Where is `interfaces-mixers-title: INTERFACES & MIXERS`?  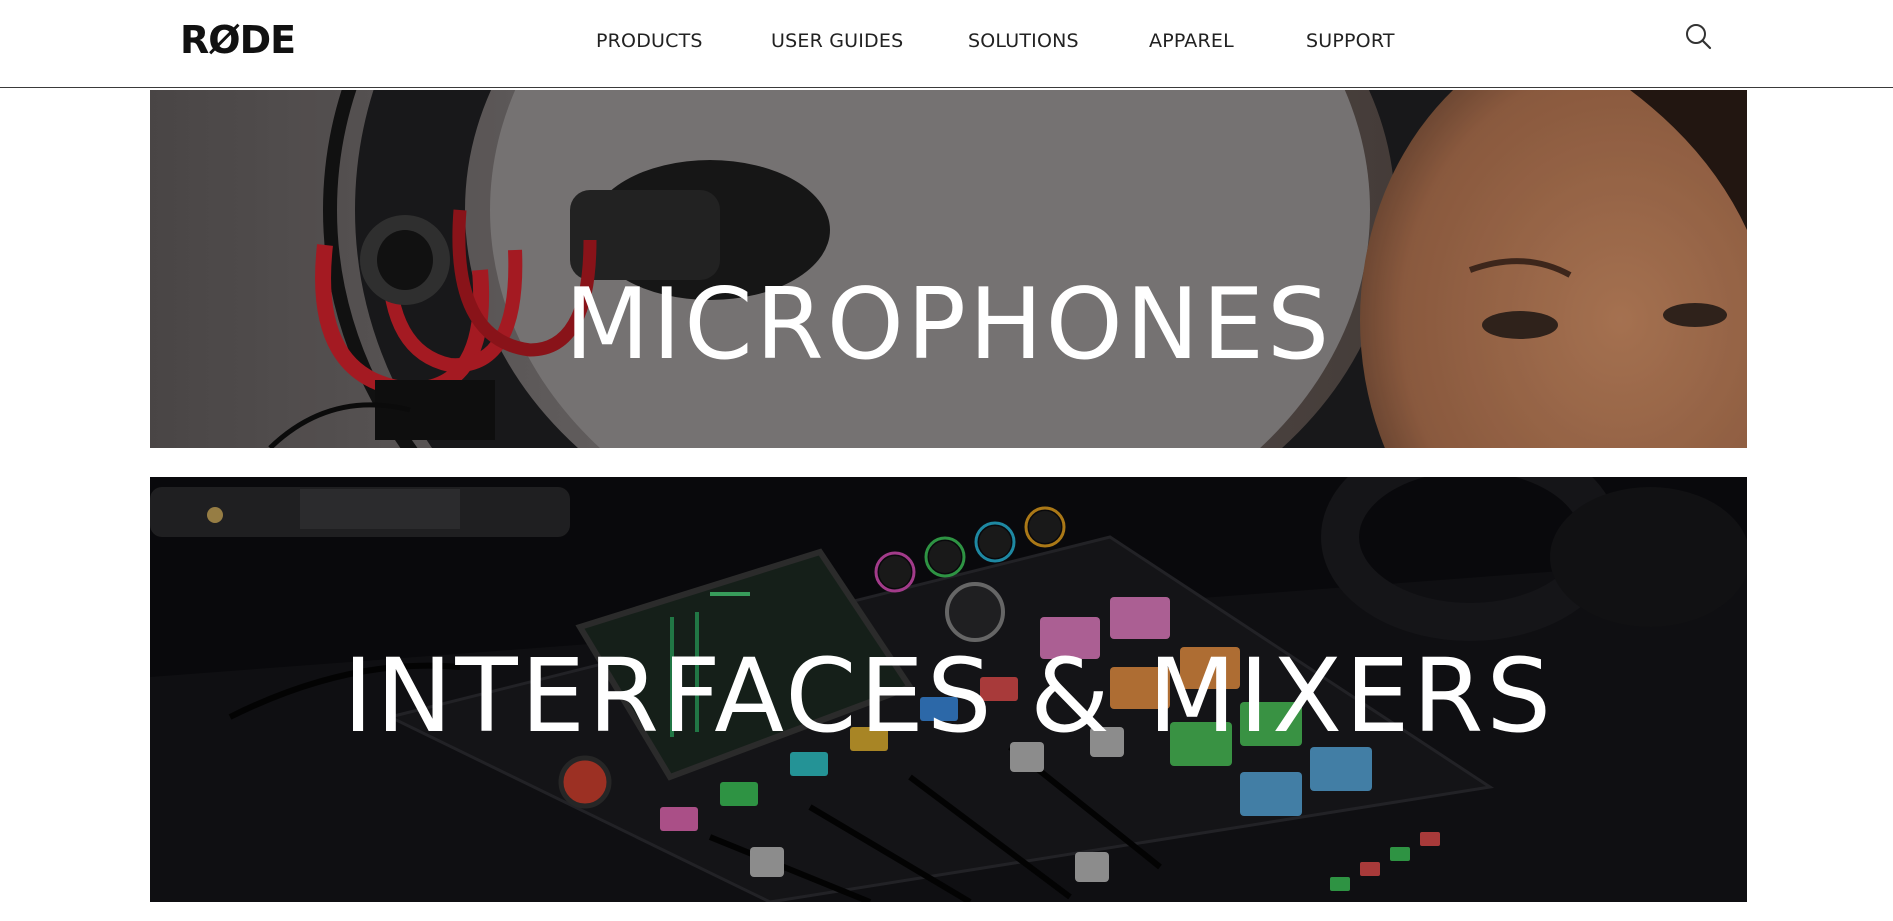 interfaces-mixers-title: INTERFACES & MIXERS is located at coordinates (948, 696).